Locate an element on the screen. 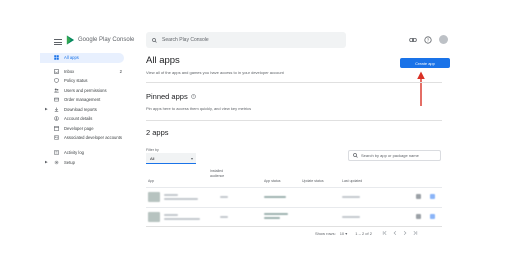  card-icon is located at coordinates (56, 99).